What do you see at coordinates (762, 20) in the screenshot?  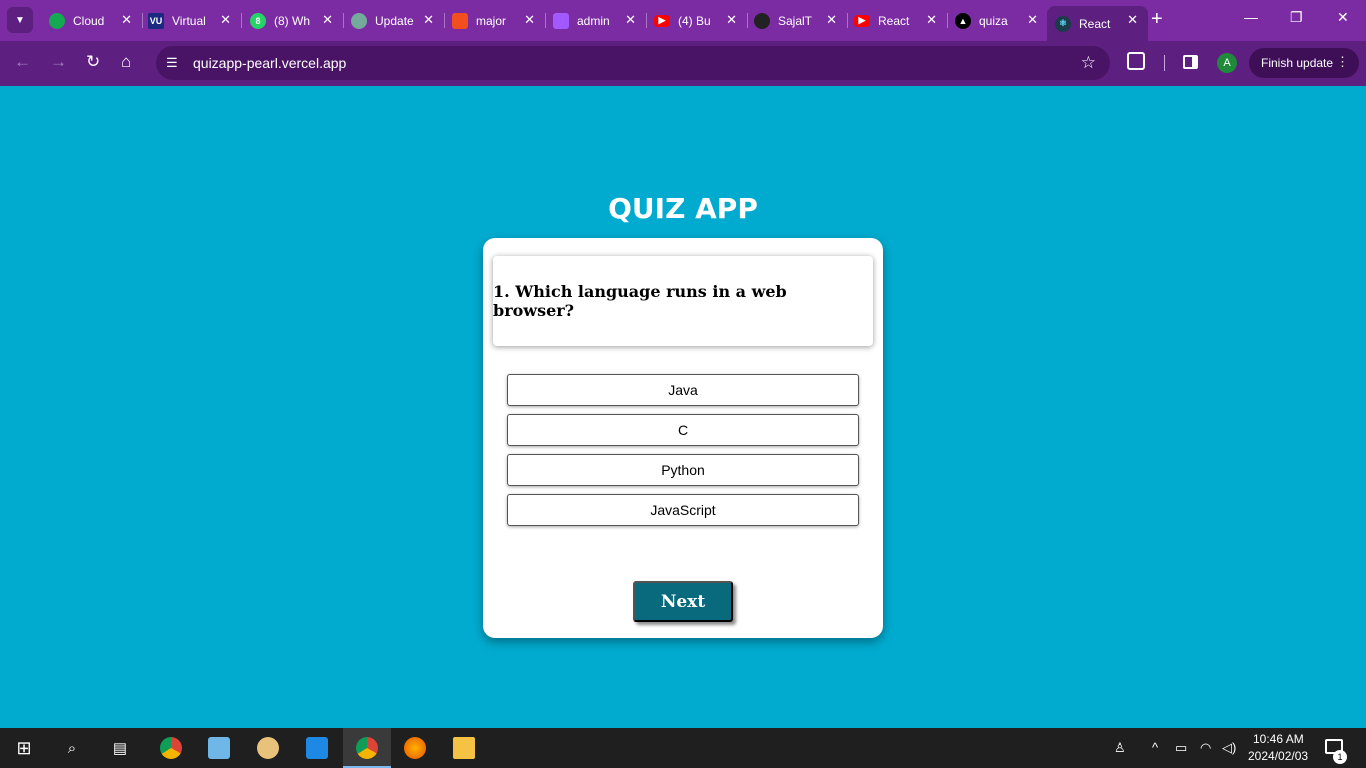 I see `github-icon` at bounding box center [762, 20].